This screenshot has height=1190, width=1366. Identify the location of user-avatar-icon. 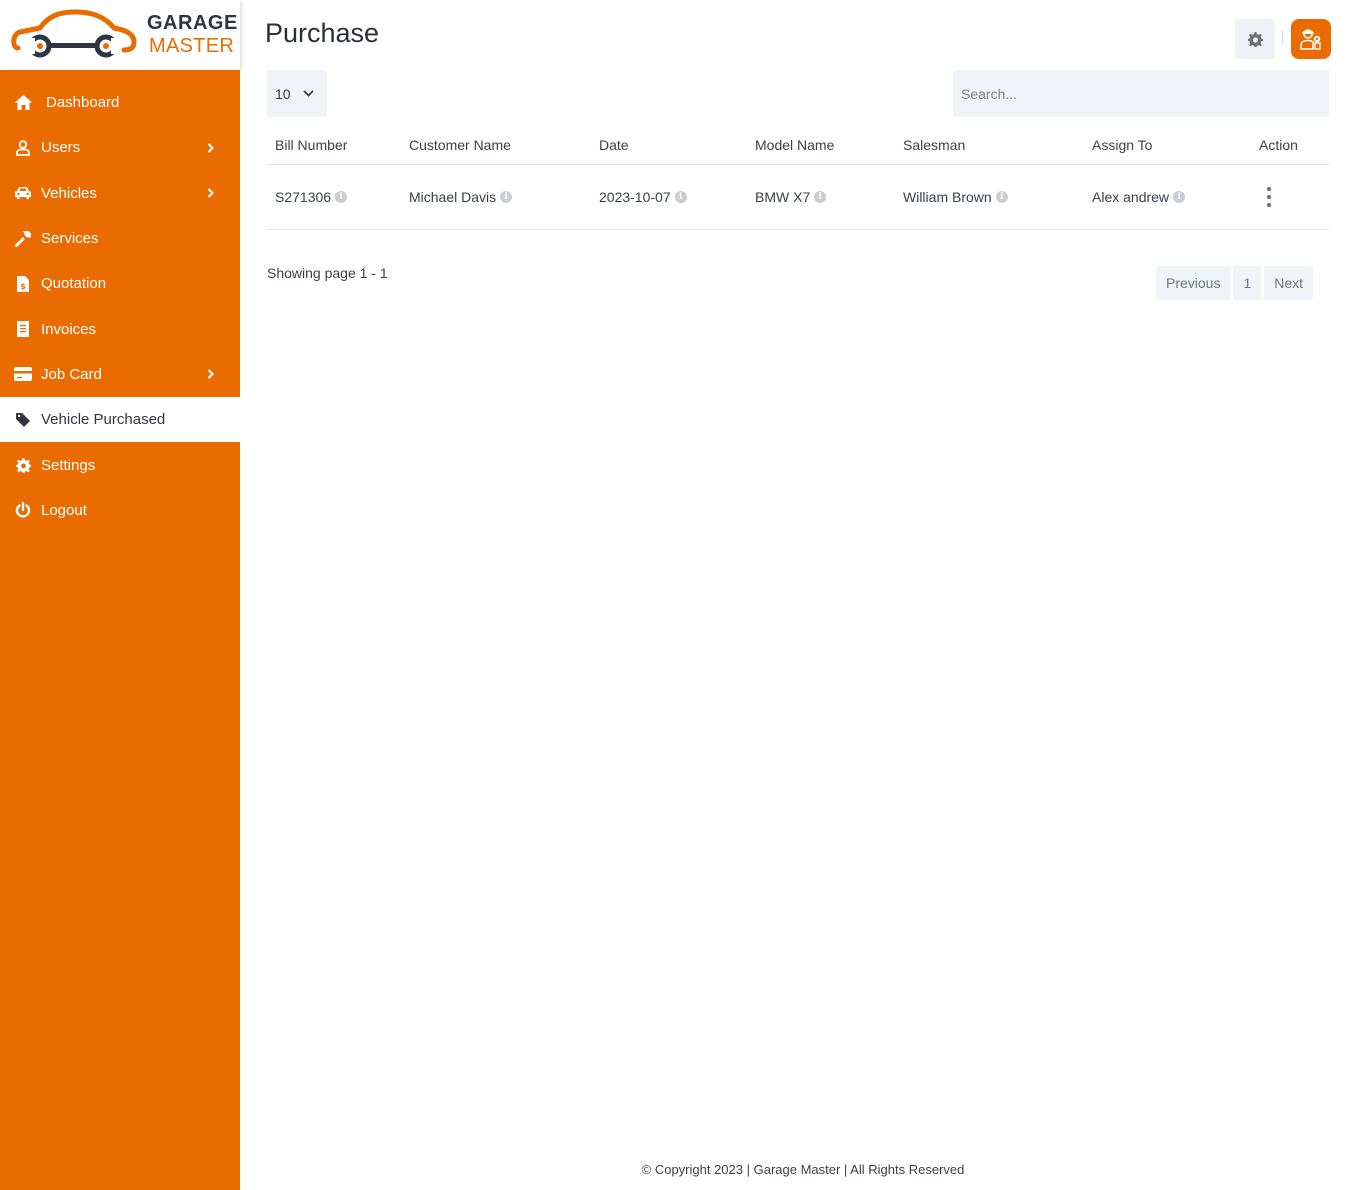
(1310, 39).